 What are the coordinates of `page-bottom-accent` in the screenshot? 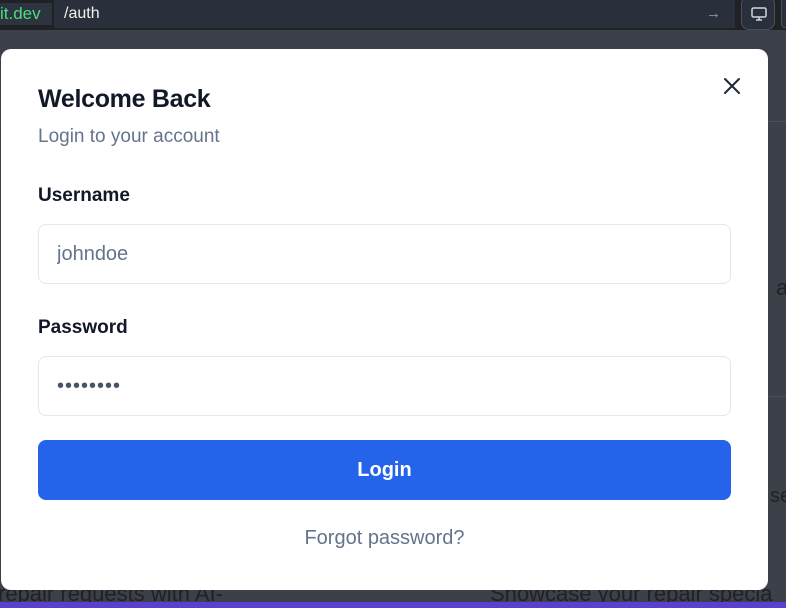 It's located at (393, 605).